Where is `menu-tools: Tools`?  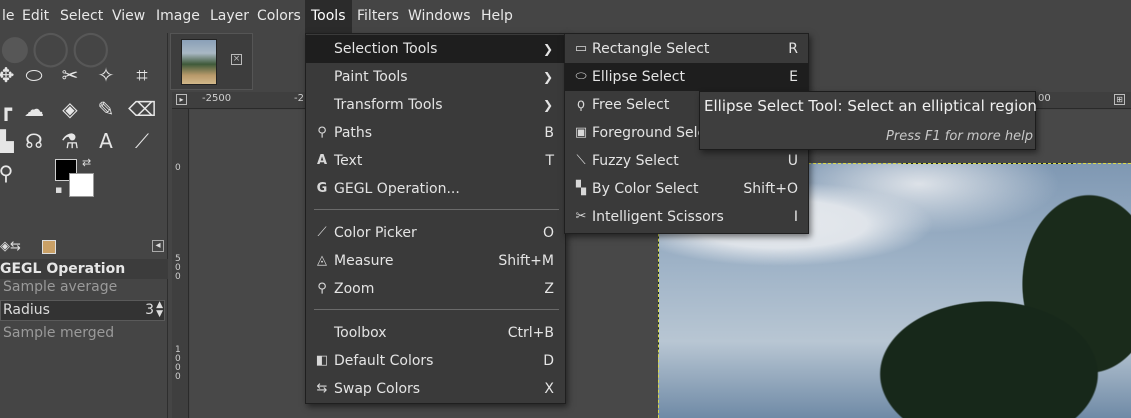 menu-tools: Tools is located at coordinates (328, 16).